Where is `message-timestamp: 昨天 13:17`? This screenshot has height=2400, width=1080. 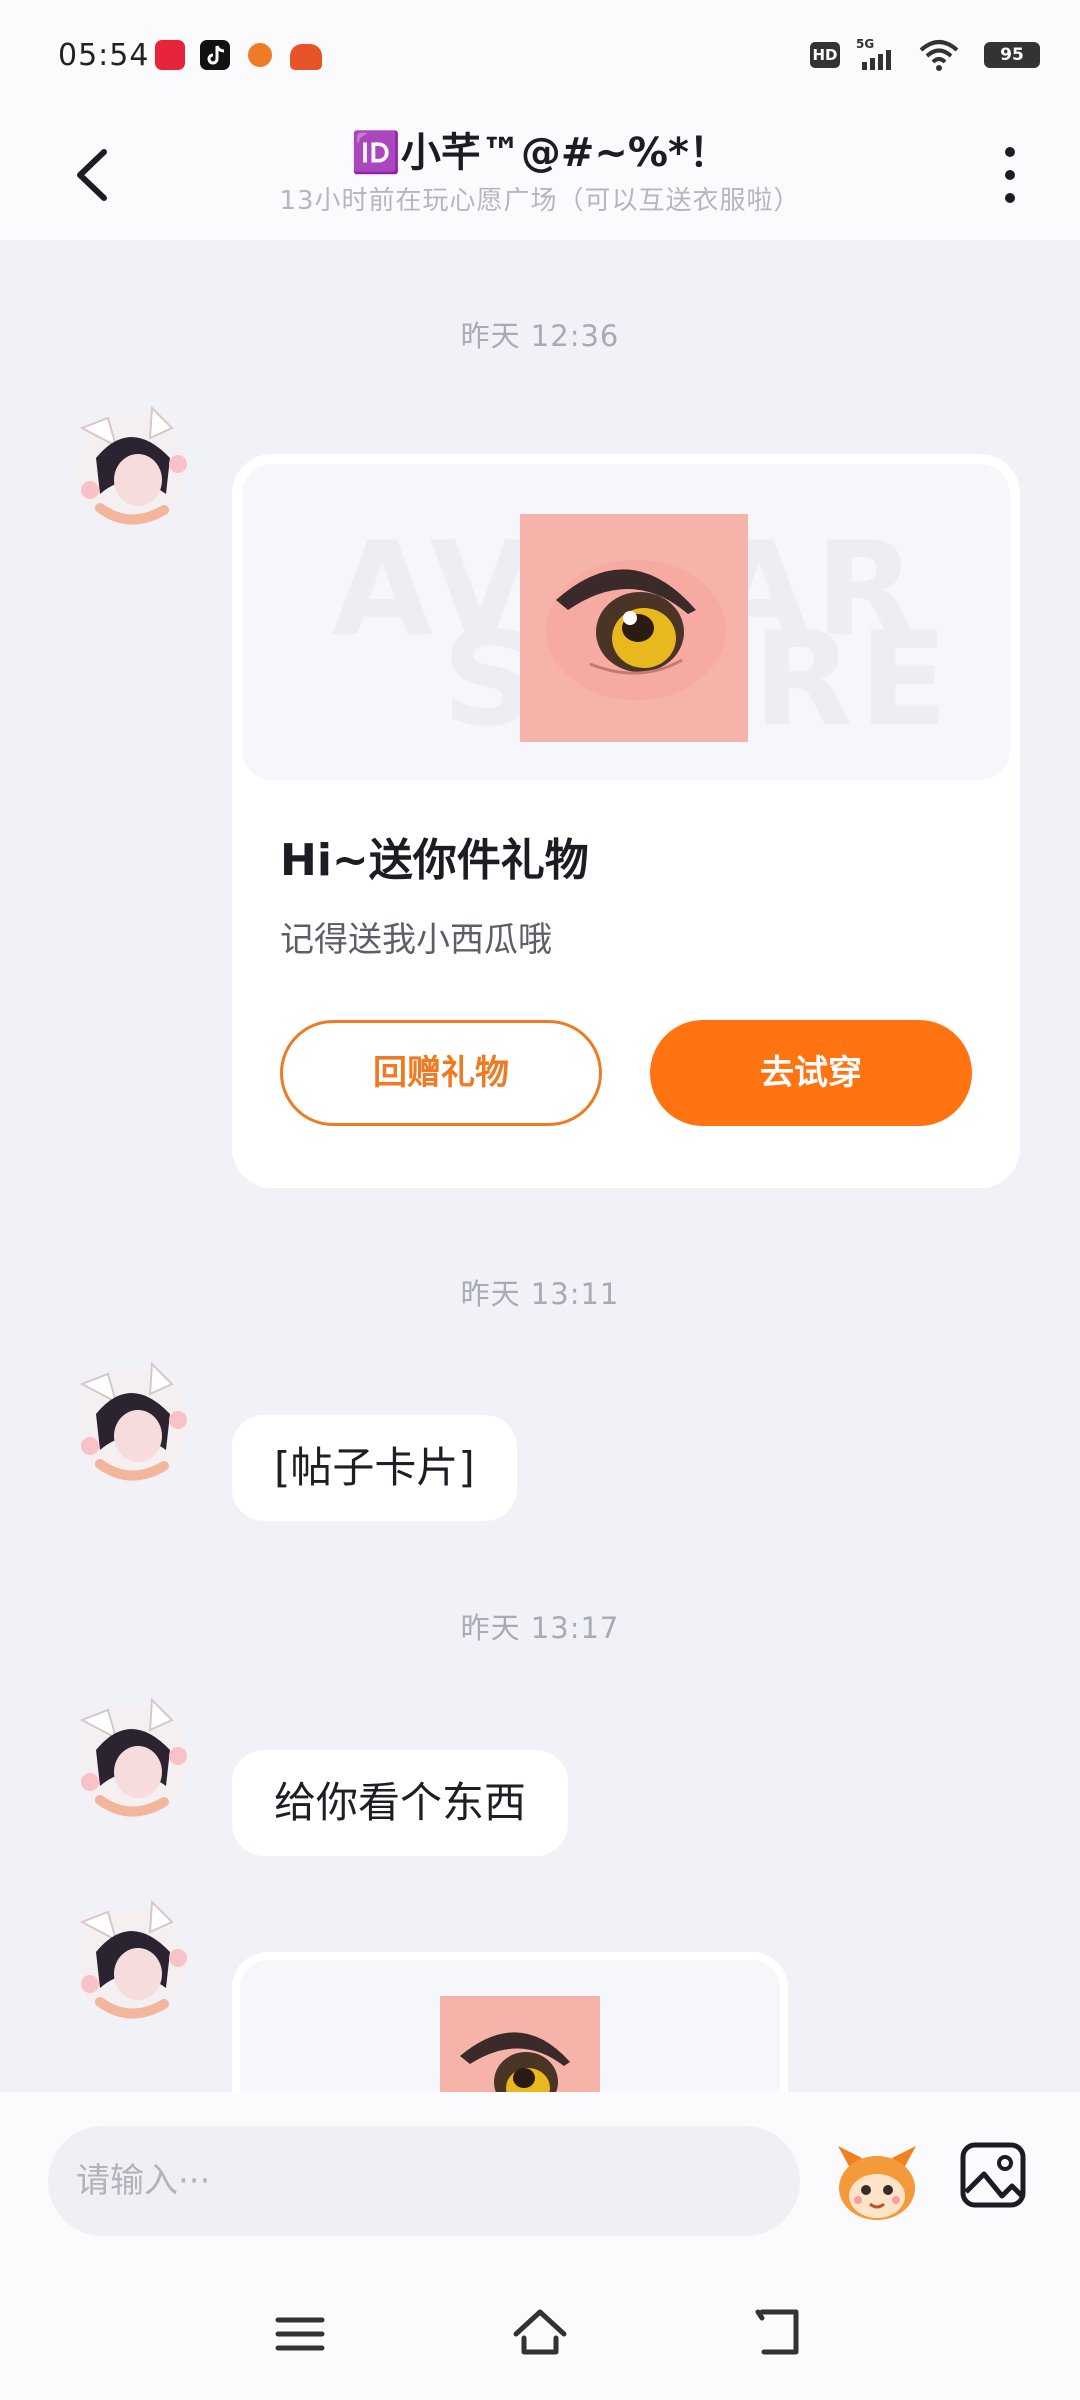 message-timestamp: 昨天 13:17 is located at coordinates (540, 1628).